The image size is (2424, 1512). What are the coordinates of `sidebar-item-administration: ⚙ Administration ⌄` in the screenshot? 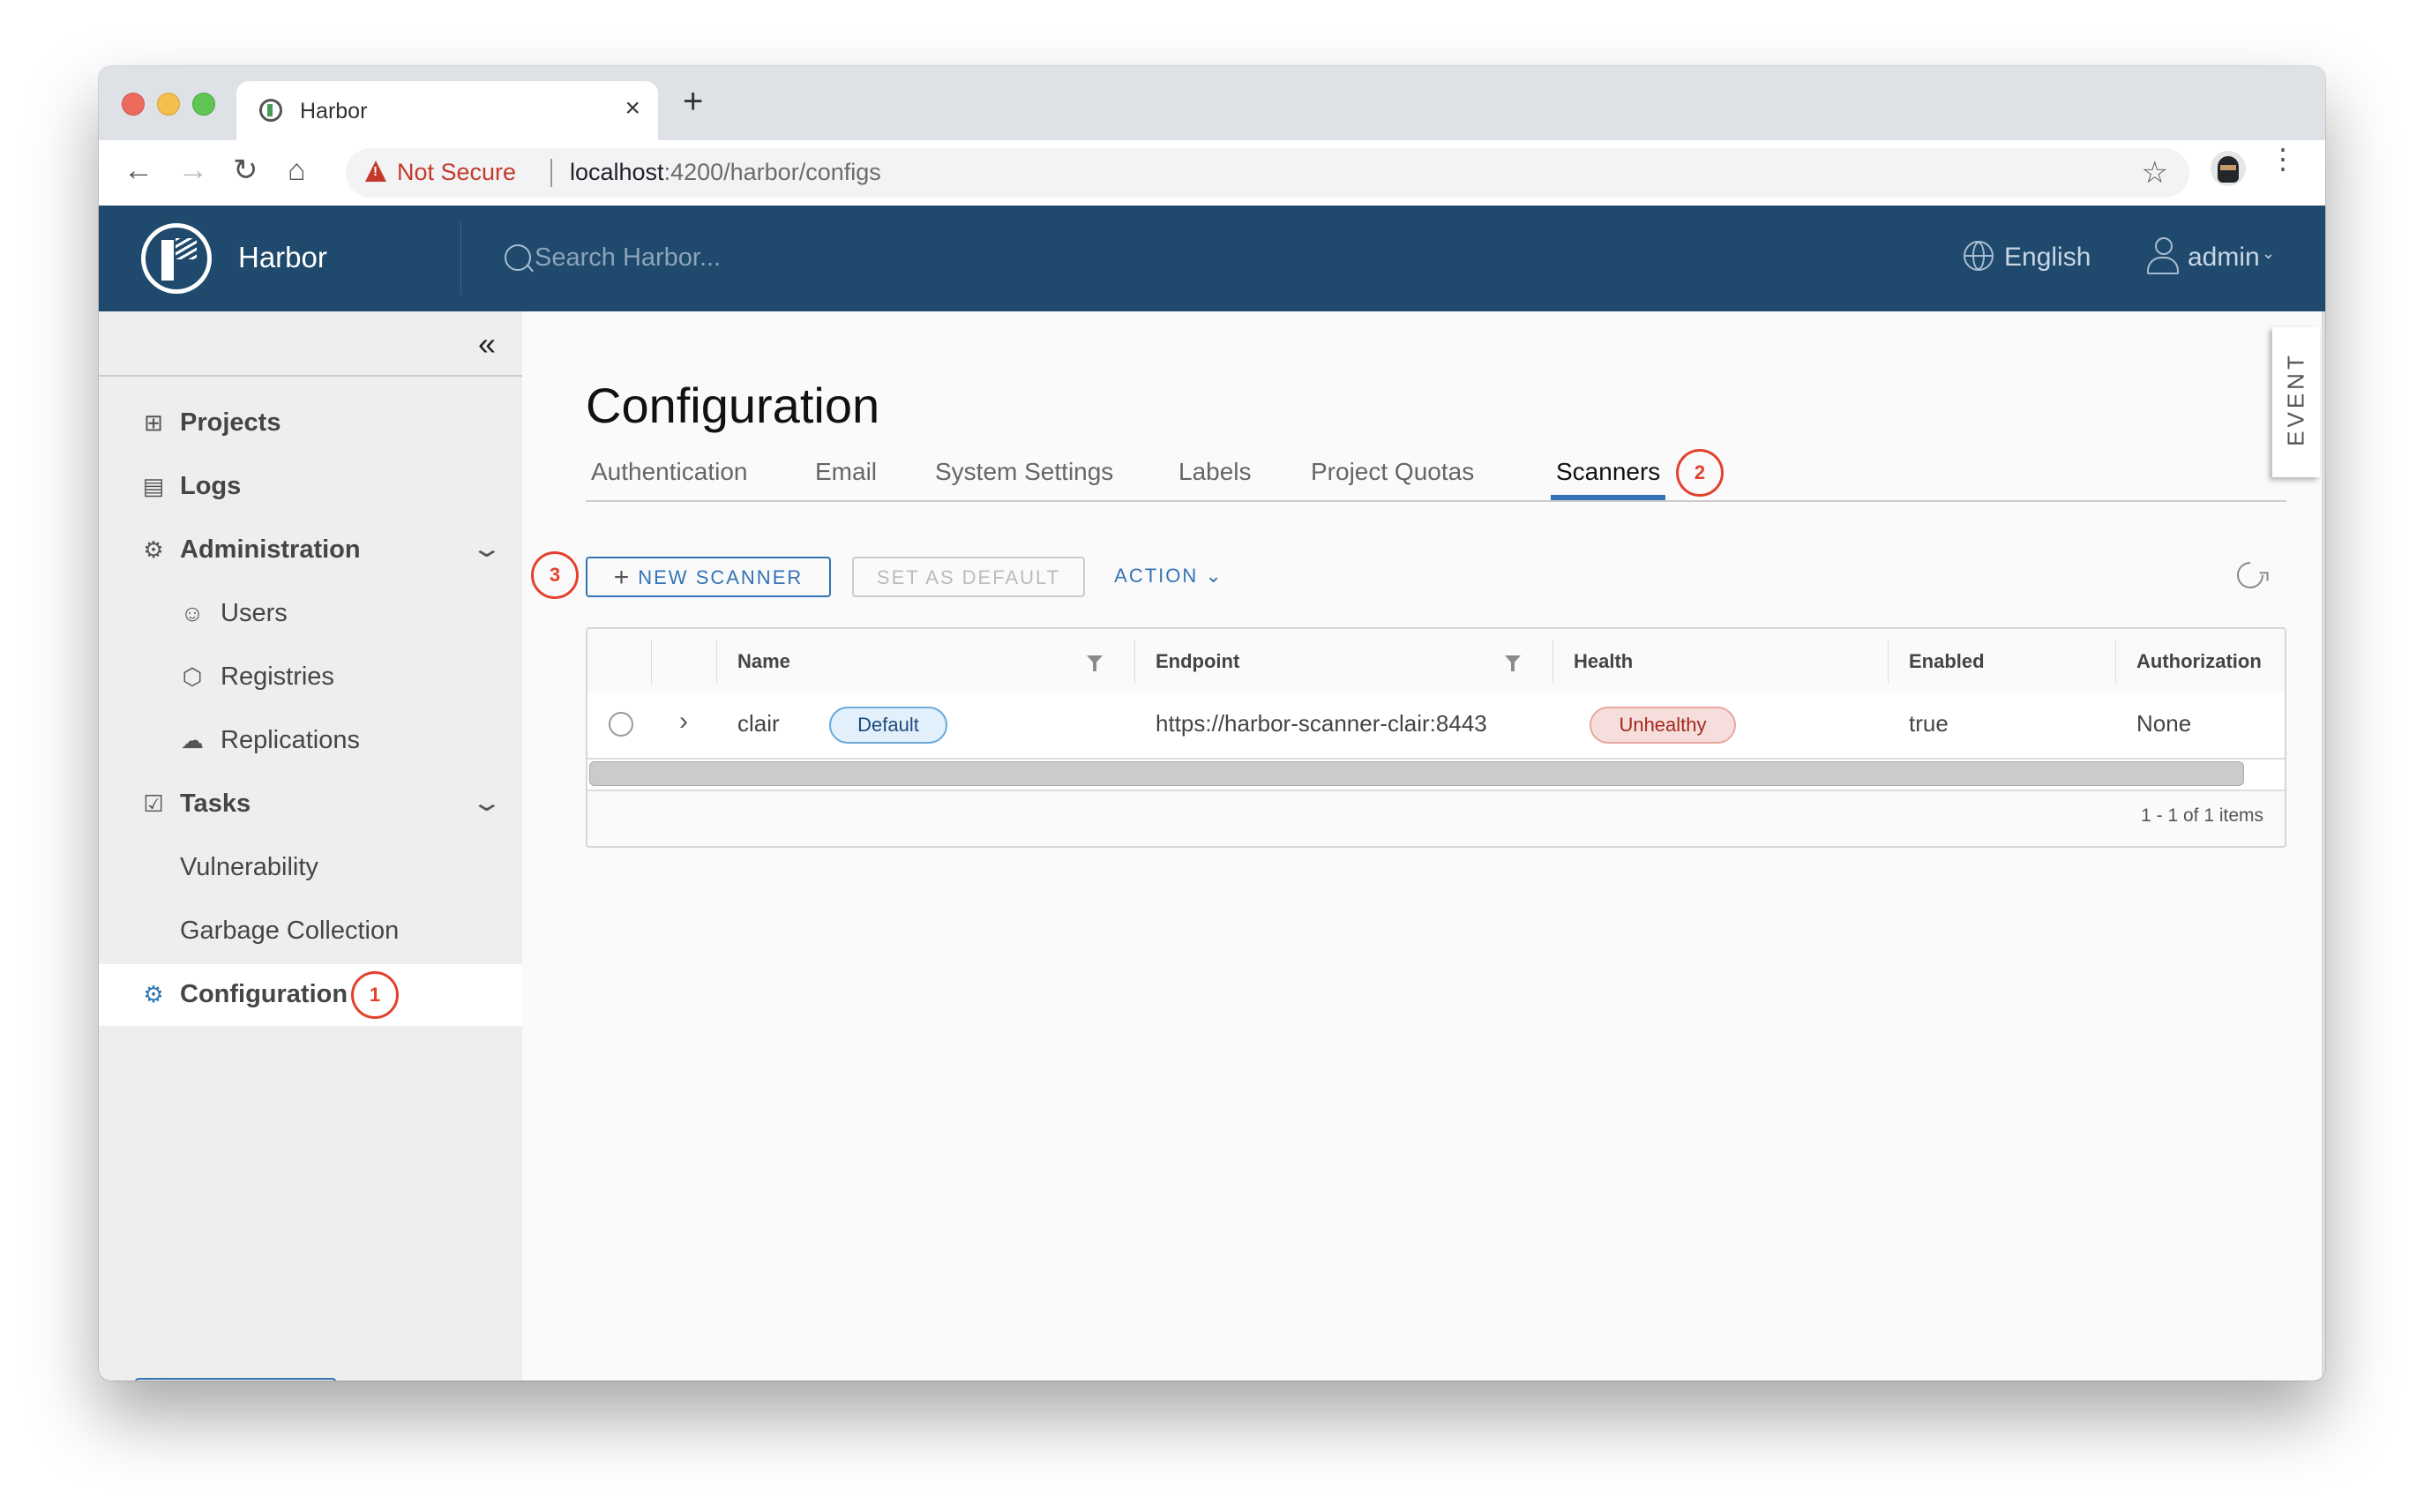 It's located at (310, 550).